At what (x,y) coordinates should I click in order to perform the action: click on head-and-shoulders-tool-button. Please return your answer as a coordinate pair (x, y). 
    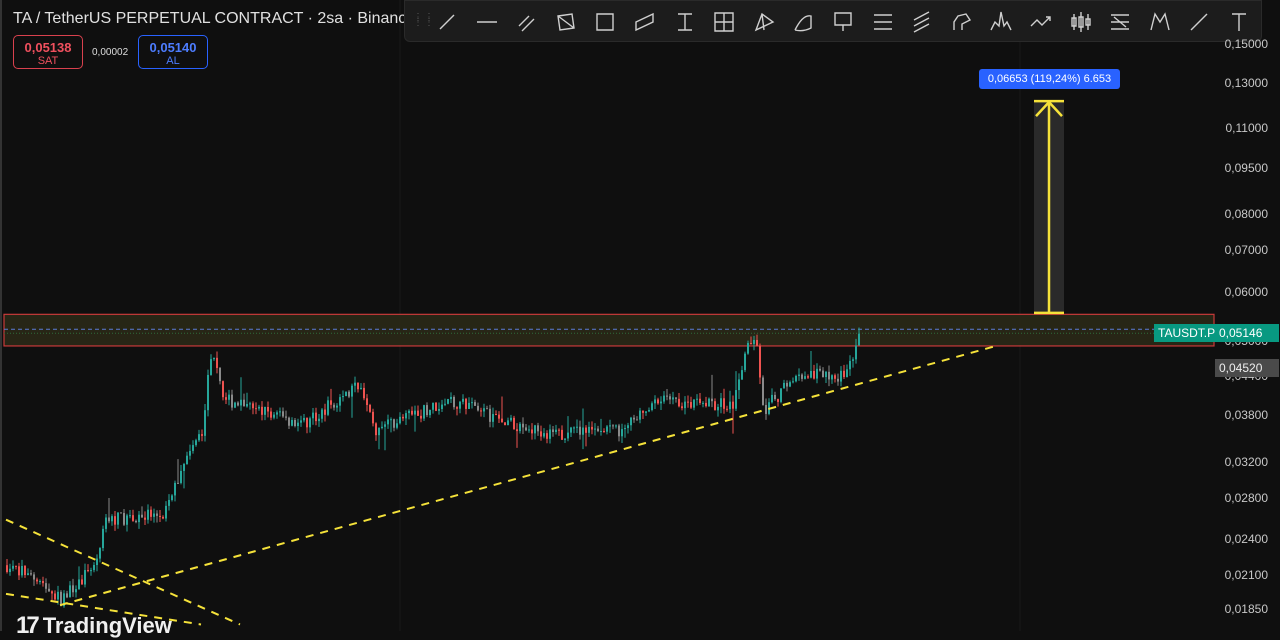
    Looking at the image, I should click on (1001, 22).